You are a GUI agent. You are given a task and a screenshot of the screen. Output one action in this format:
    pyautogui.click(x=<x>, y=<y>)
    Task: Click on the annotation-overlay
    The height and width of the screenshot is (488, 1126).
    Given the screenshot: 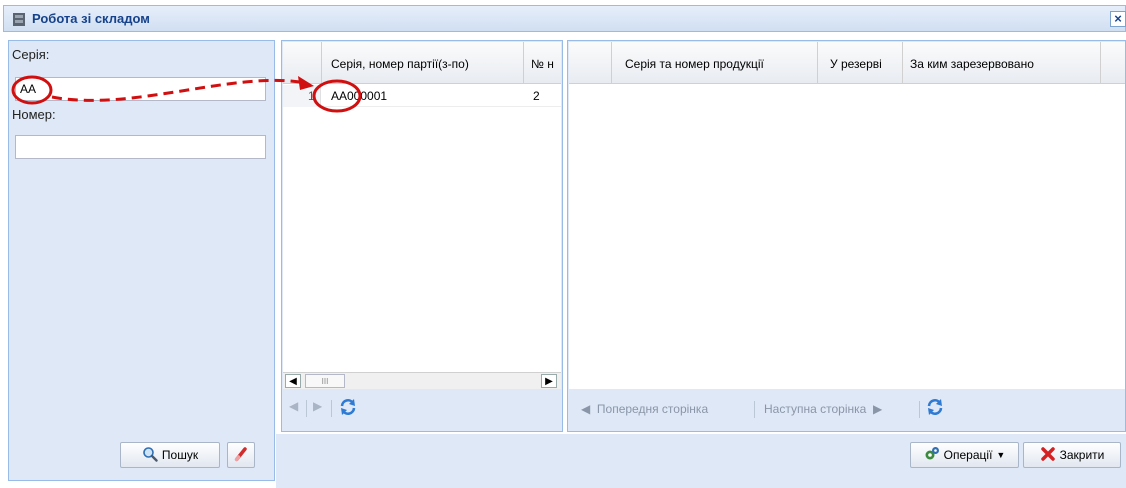 What is the action you would take?
    pyautogui.click(x=186, y=94)
    